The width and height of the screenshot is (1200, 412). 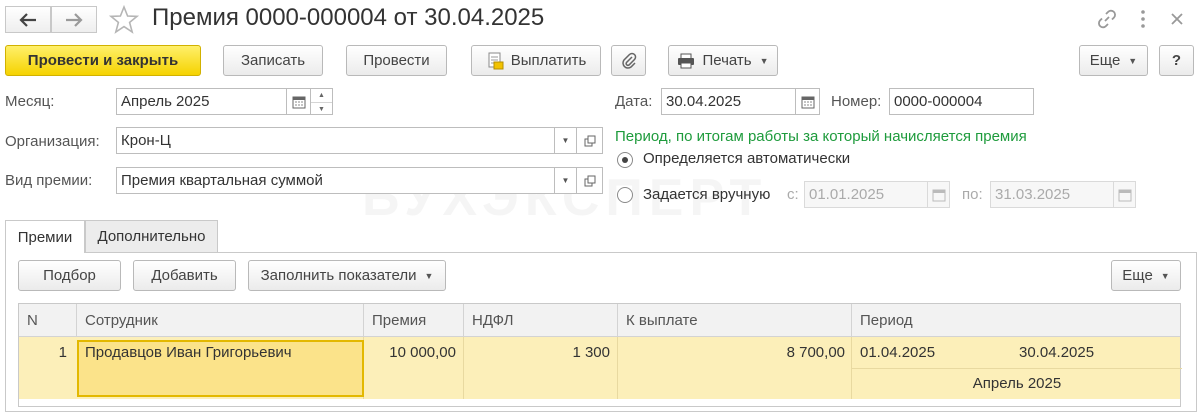 I want to click on period-month-cell: Апрель 2025, so click(x=1017, y=383).